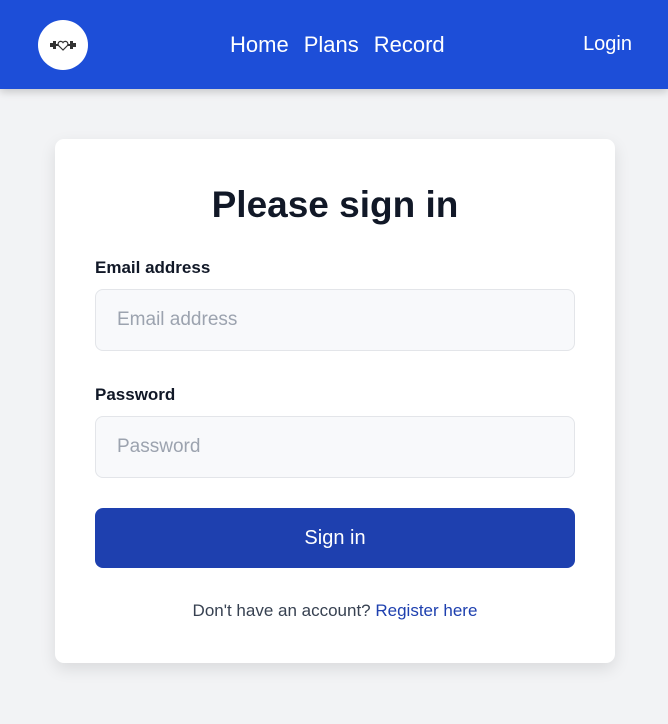 This screenshot has width=668, height=724. What do you see at coordinates (335, 538) in the screenshot?
I see `sign-in-button: Sign in` at bounding box center [335, 538].